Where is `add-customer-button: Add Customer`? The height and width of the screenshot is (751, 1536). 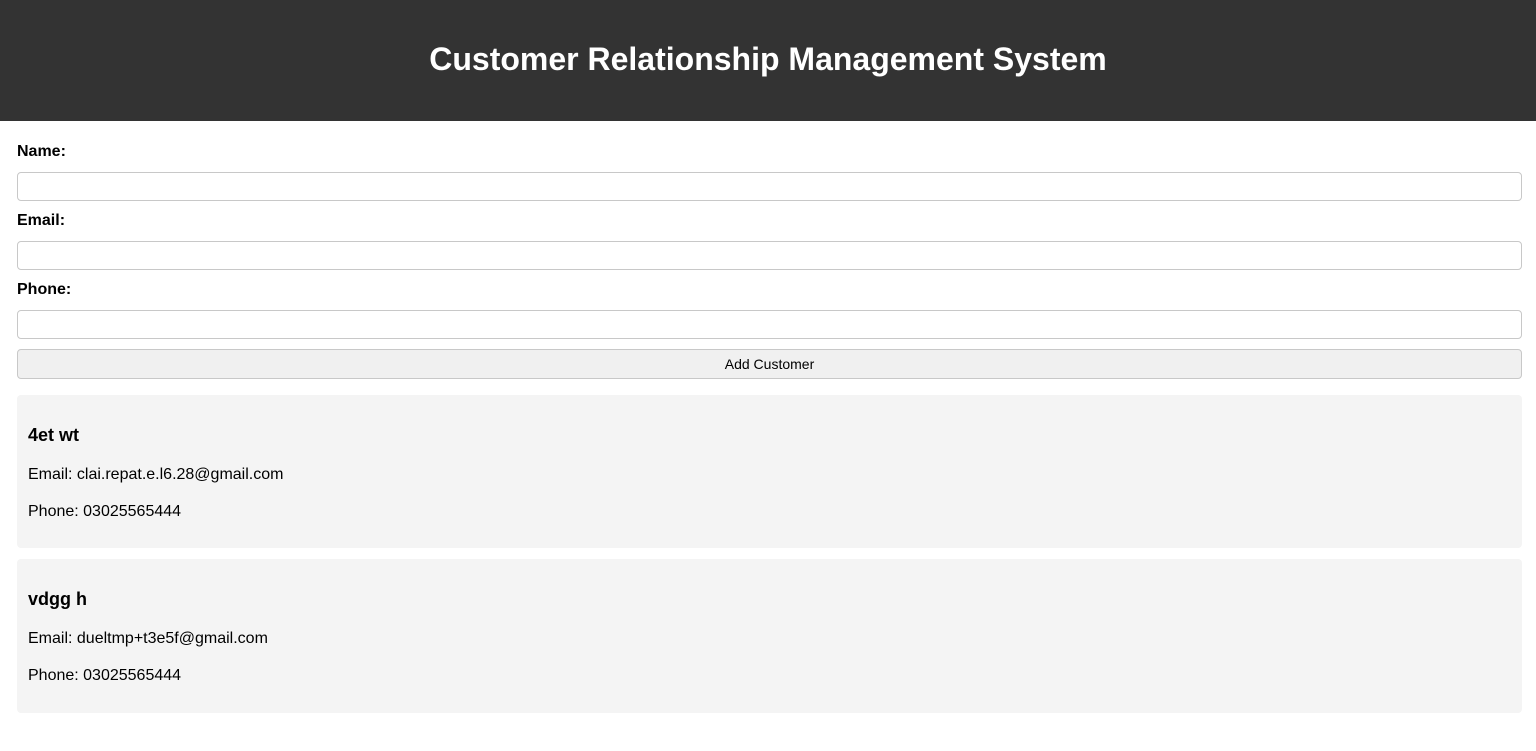
add-customer-button: Add Customer is located at coordinates (769, 364).